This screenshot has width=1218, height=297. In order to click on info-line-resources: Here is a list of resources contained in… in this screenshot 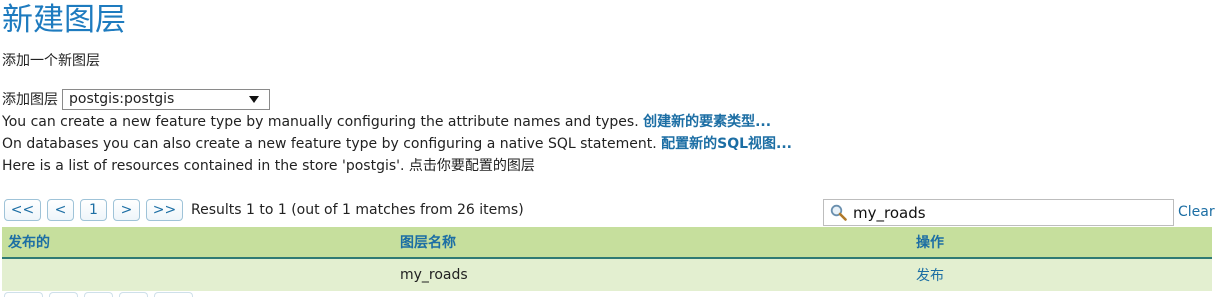, I will do `click(268, 166)`.